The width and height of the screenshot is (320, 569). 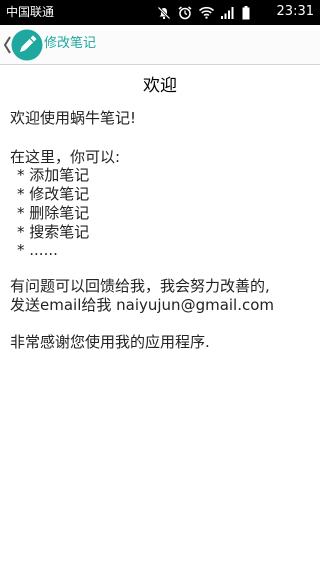 I want to click on thanks-text: 非常感谢您使用我的应用程序., so click(x=110, y=342).